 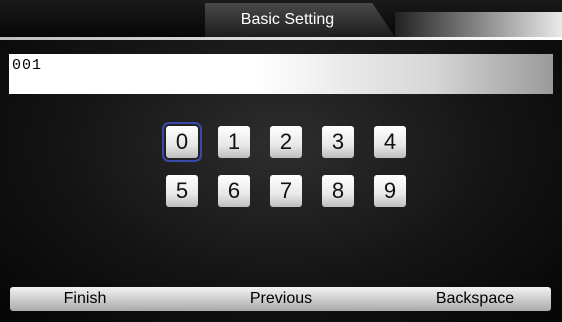 What do you see at coordinates (27, 65) in the screenshot?
I see `code-input-value: 001` at bounding box center [27, 65].